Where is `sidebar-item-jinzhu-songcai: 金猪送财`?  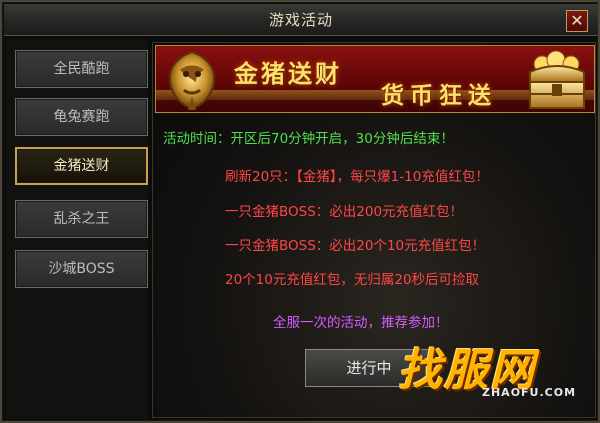 sidebar-item-jinzhu-songcai: 金猪送财 is located at coordinates (81, 166).